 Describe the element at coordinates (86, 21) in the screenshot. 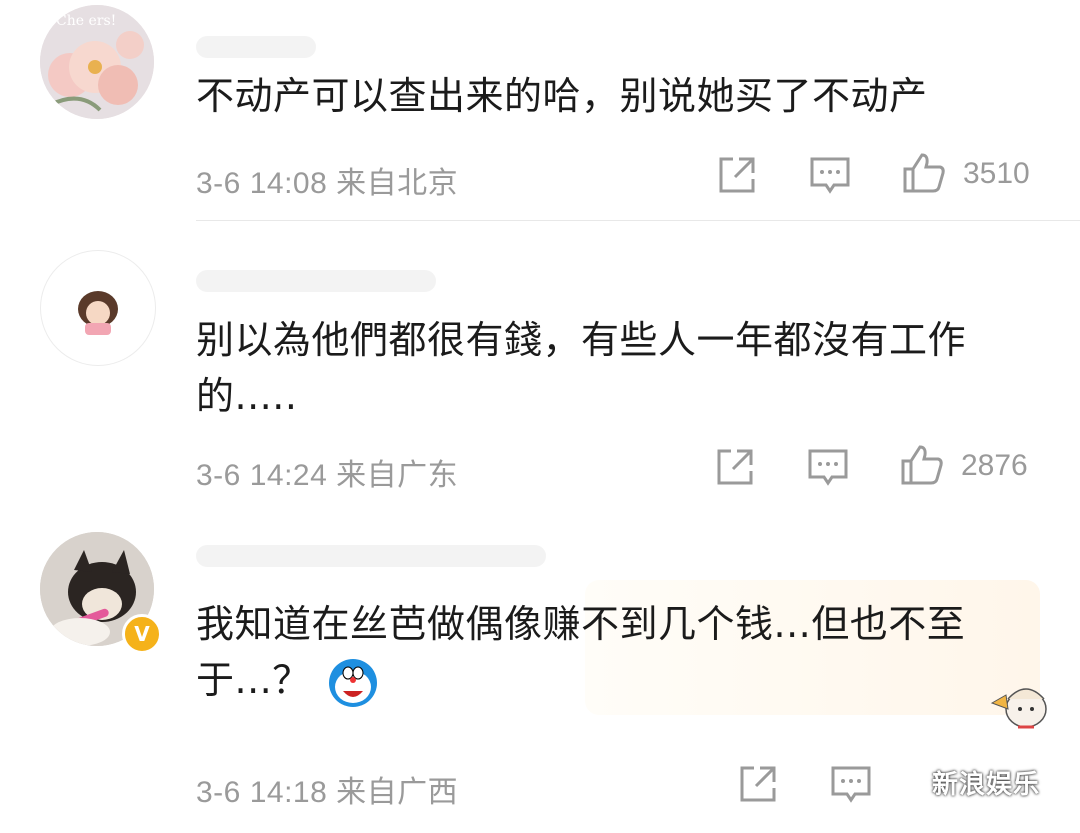

I see `avatar-caption: Che ers!` at that location.